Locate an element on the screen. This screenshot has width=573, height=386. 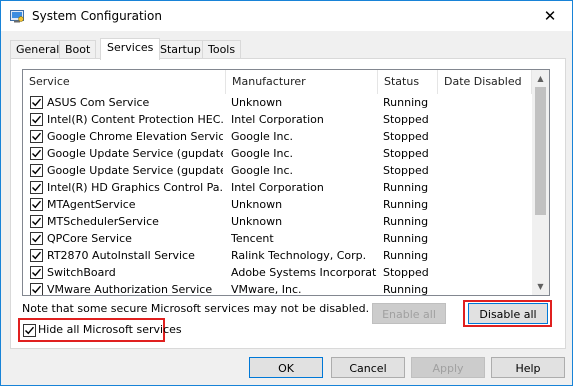
cell-name: Google Update Service (gupdatem) is located at coordinates (135, 170).